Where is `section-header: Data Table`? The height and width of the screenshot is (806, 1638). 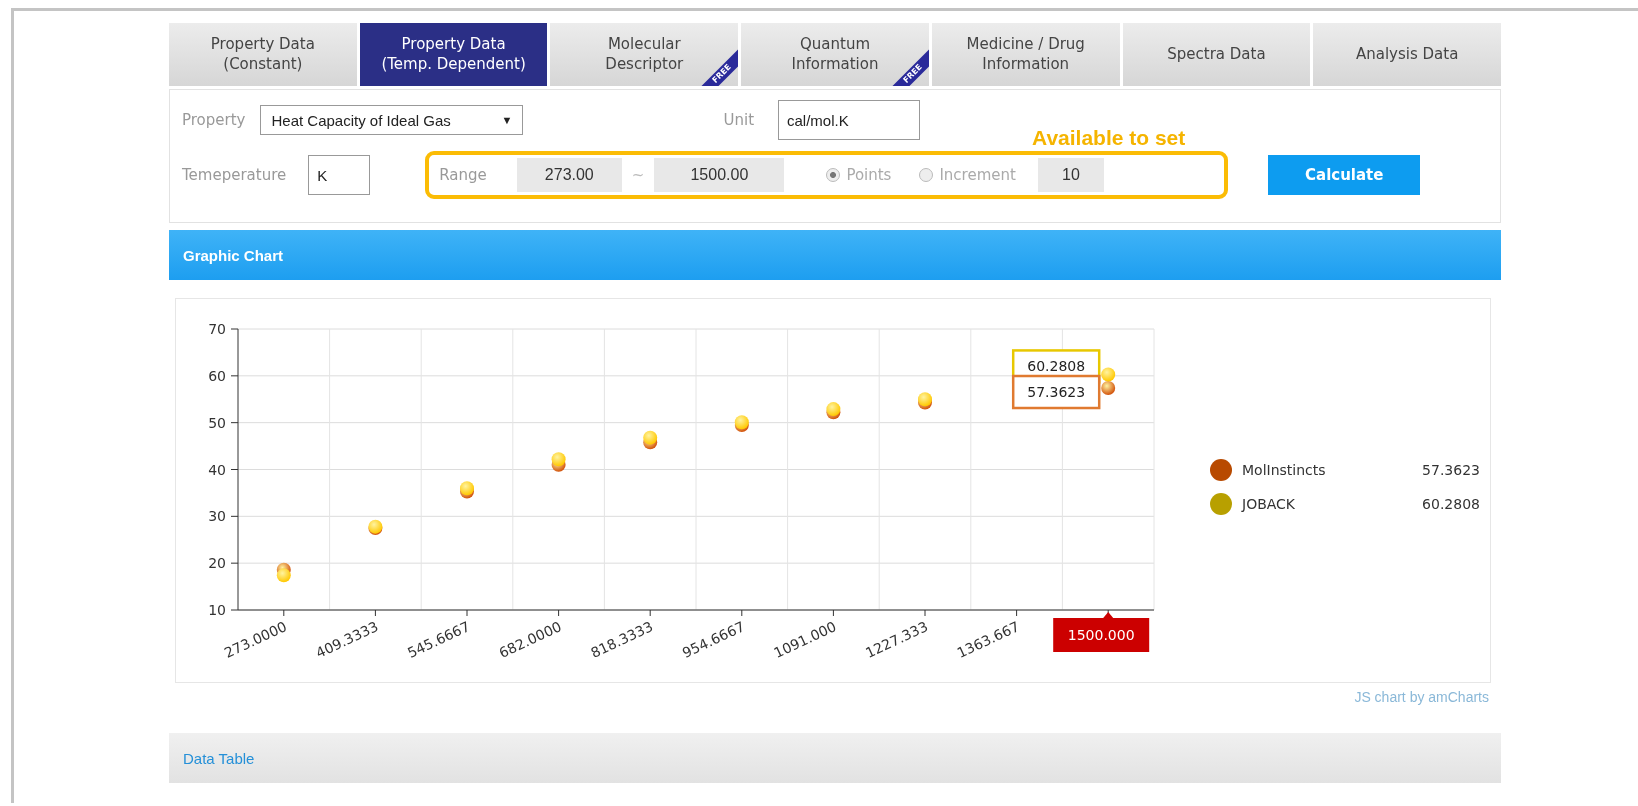 section-header: Data Table is located at coordinates (835, 758).